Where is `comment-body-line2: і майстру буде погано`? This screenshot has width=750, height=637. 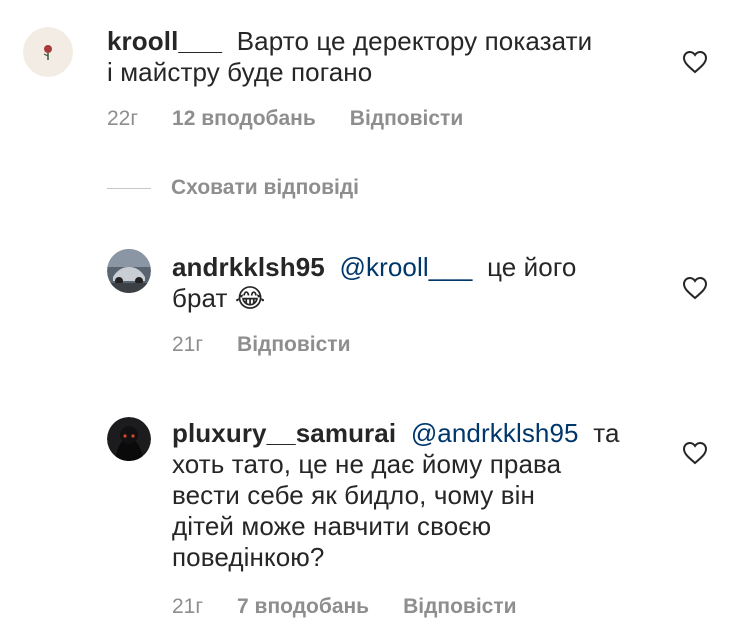
comment-body-line2: і майстру буде погано is located at coordinates (240, 72).